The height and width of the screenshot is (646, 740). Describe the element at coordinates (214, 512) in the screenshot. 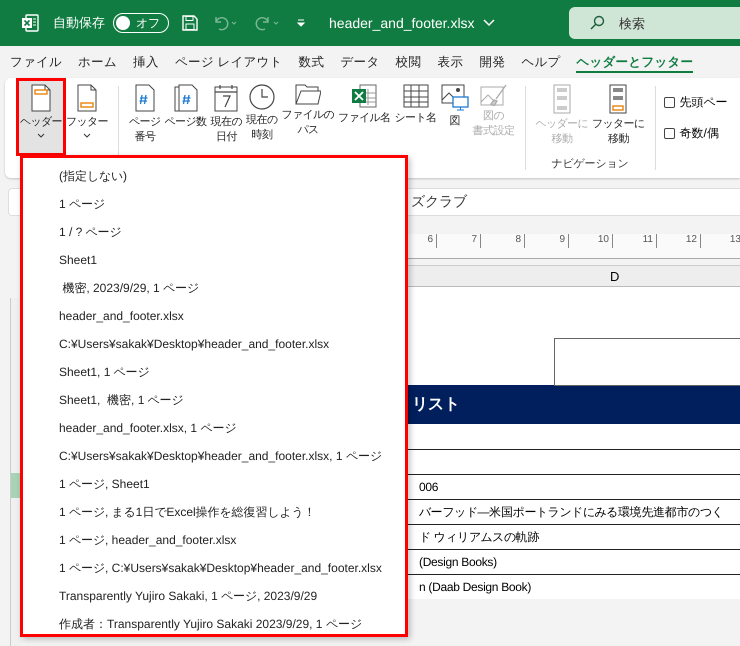

I see `menu-item: 1 ページ, まる1日でExcel操作を総復習しよう！` at that location.